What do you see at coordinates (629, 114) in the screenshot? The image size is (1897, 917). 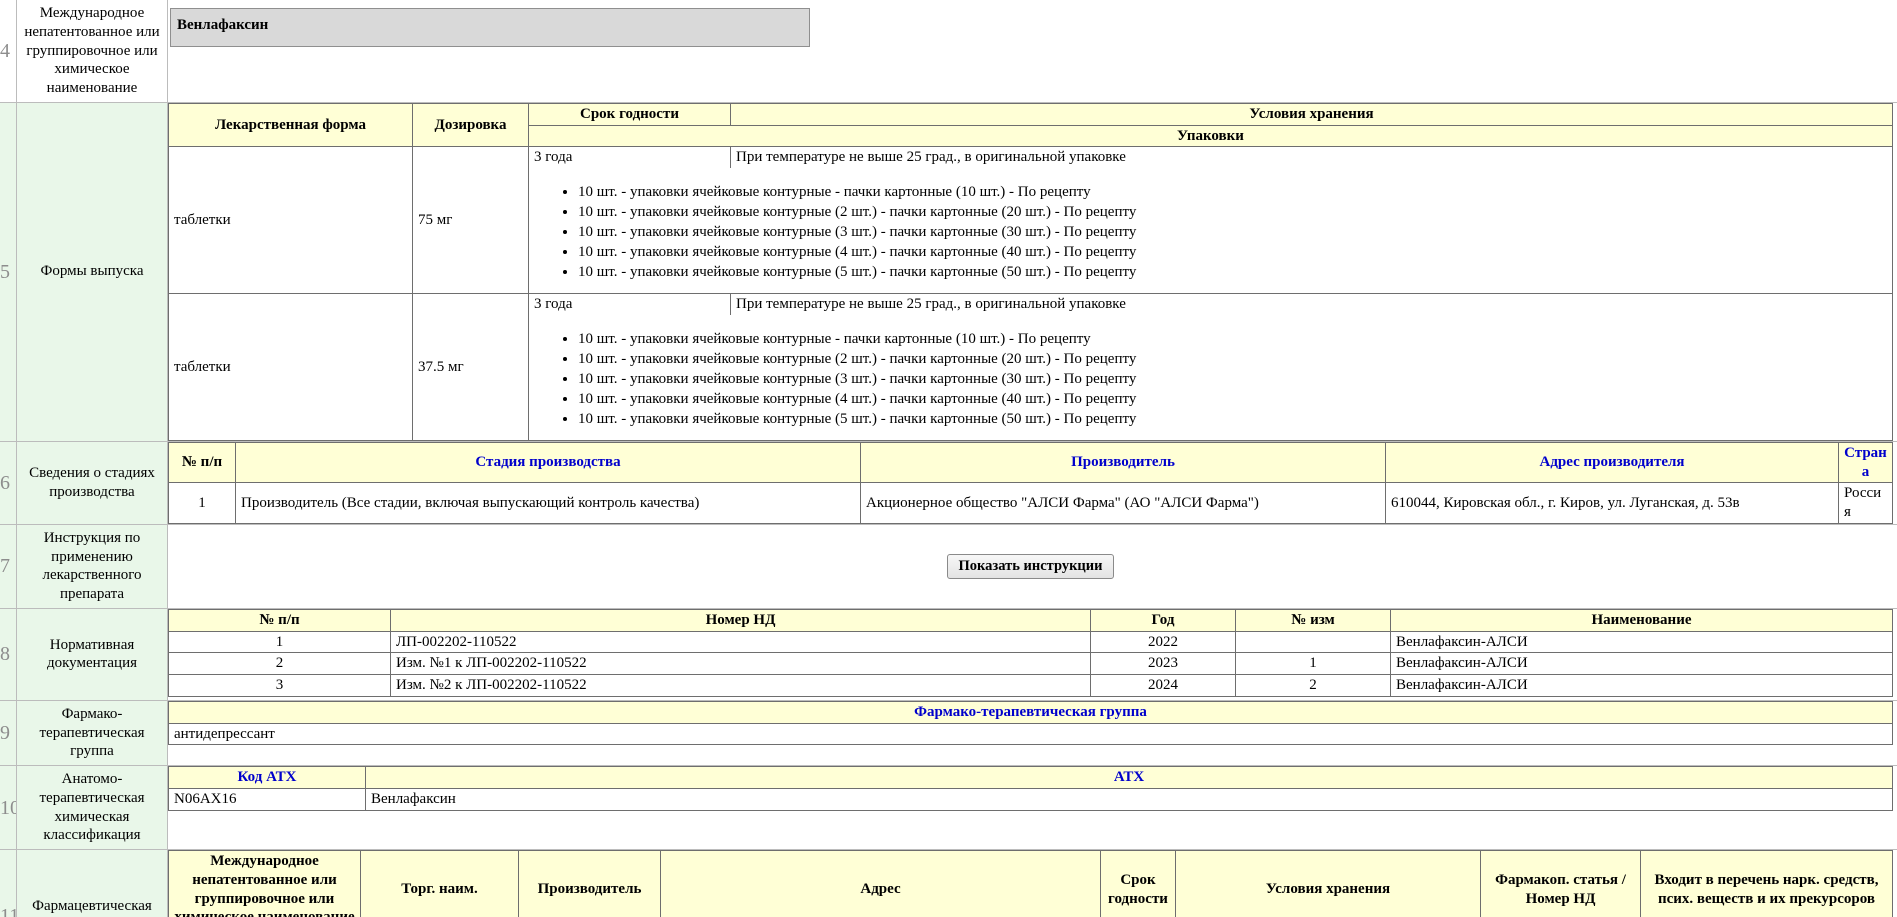 I see `shelf-col-header: Срок годности` at bounding box center [629, 114].